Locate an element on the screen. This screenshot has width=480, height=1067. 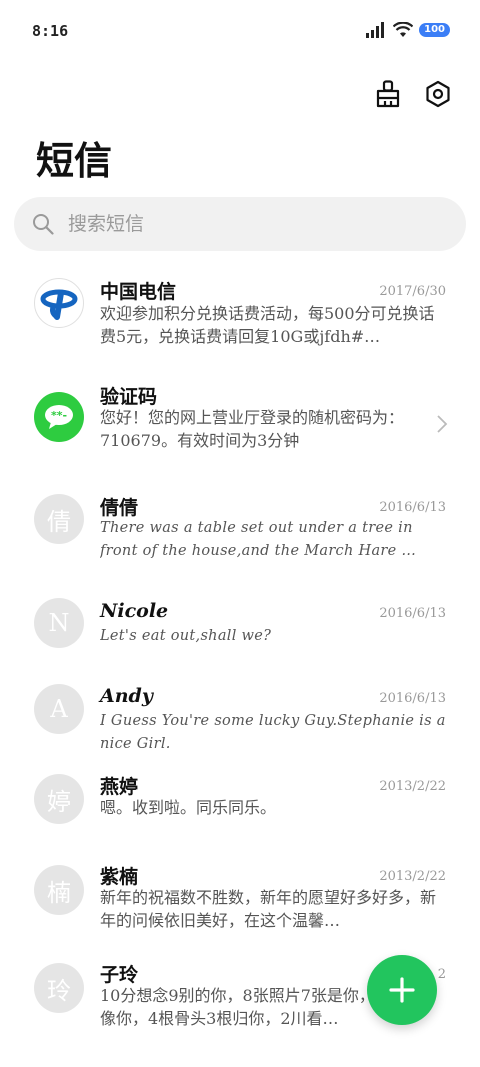
page-title: 短信 is located at coordinates (74, 160).